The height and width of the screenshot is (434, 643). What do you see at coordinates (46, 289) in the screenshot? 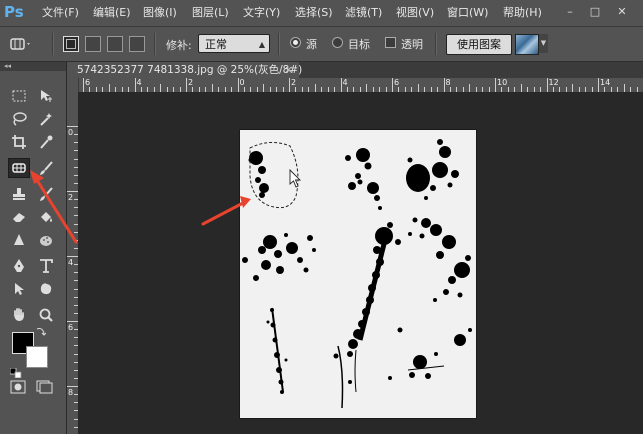
I see `shape-tool-icon` at bounding box center [46, 289].